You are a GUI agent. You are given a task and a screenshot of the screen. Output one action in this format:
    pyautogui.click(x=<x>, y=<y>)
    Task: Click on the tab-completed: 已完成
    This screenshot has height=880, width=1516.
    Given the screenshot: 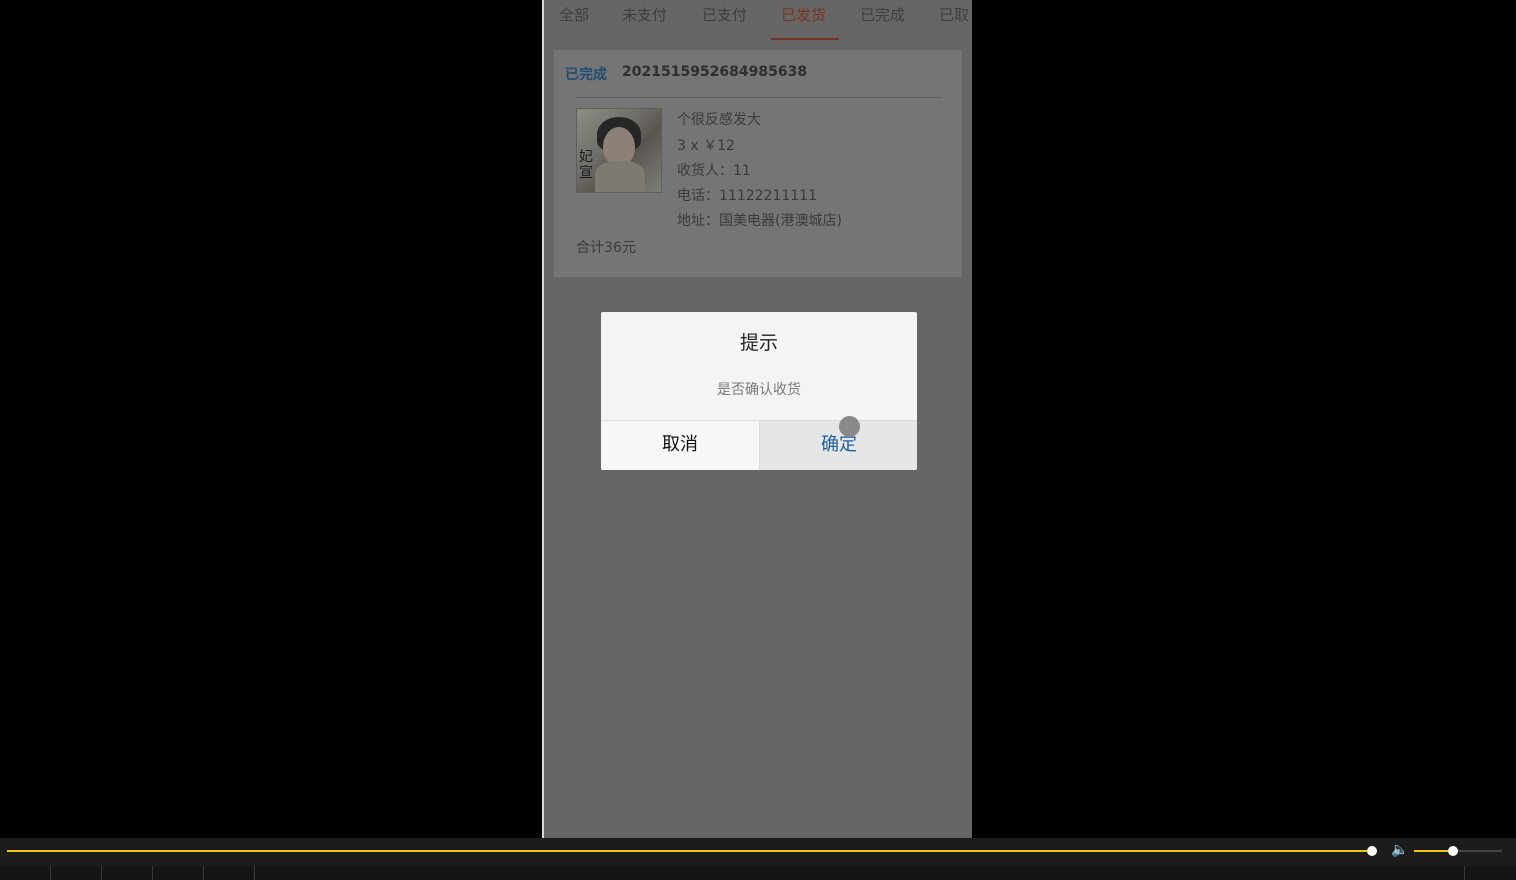 What is the action you would take?
    pyautogui.click(x=882, y=15)
    